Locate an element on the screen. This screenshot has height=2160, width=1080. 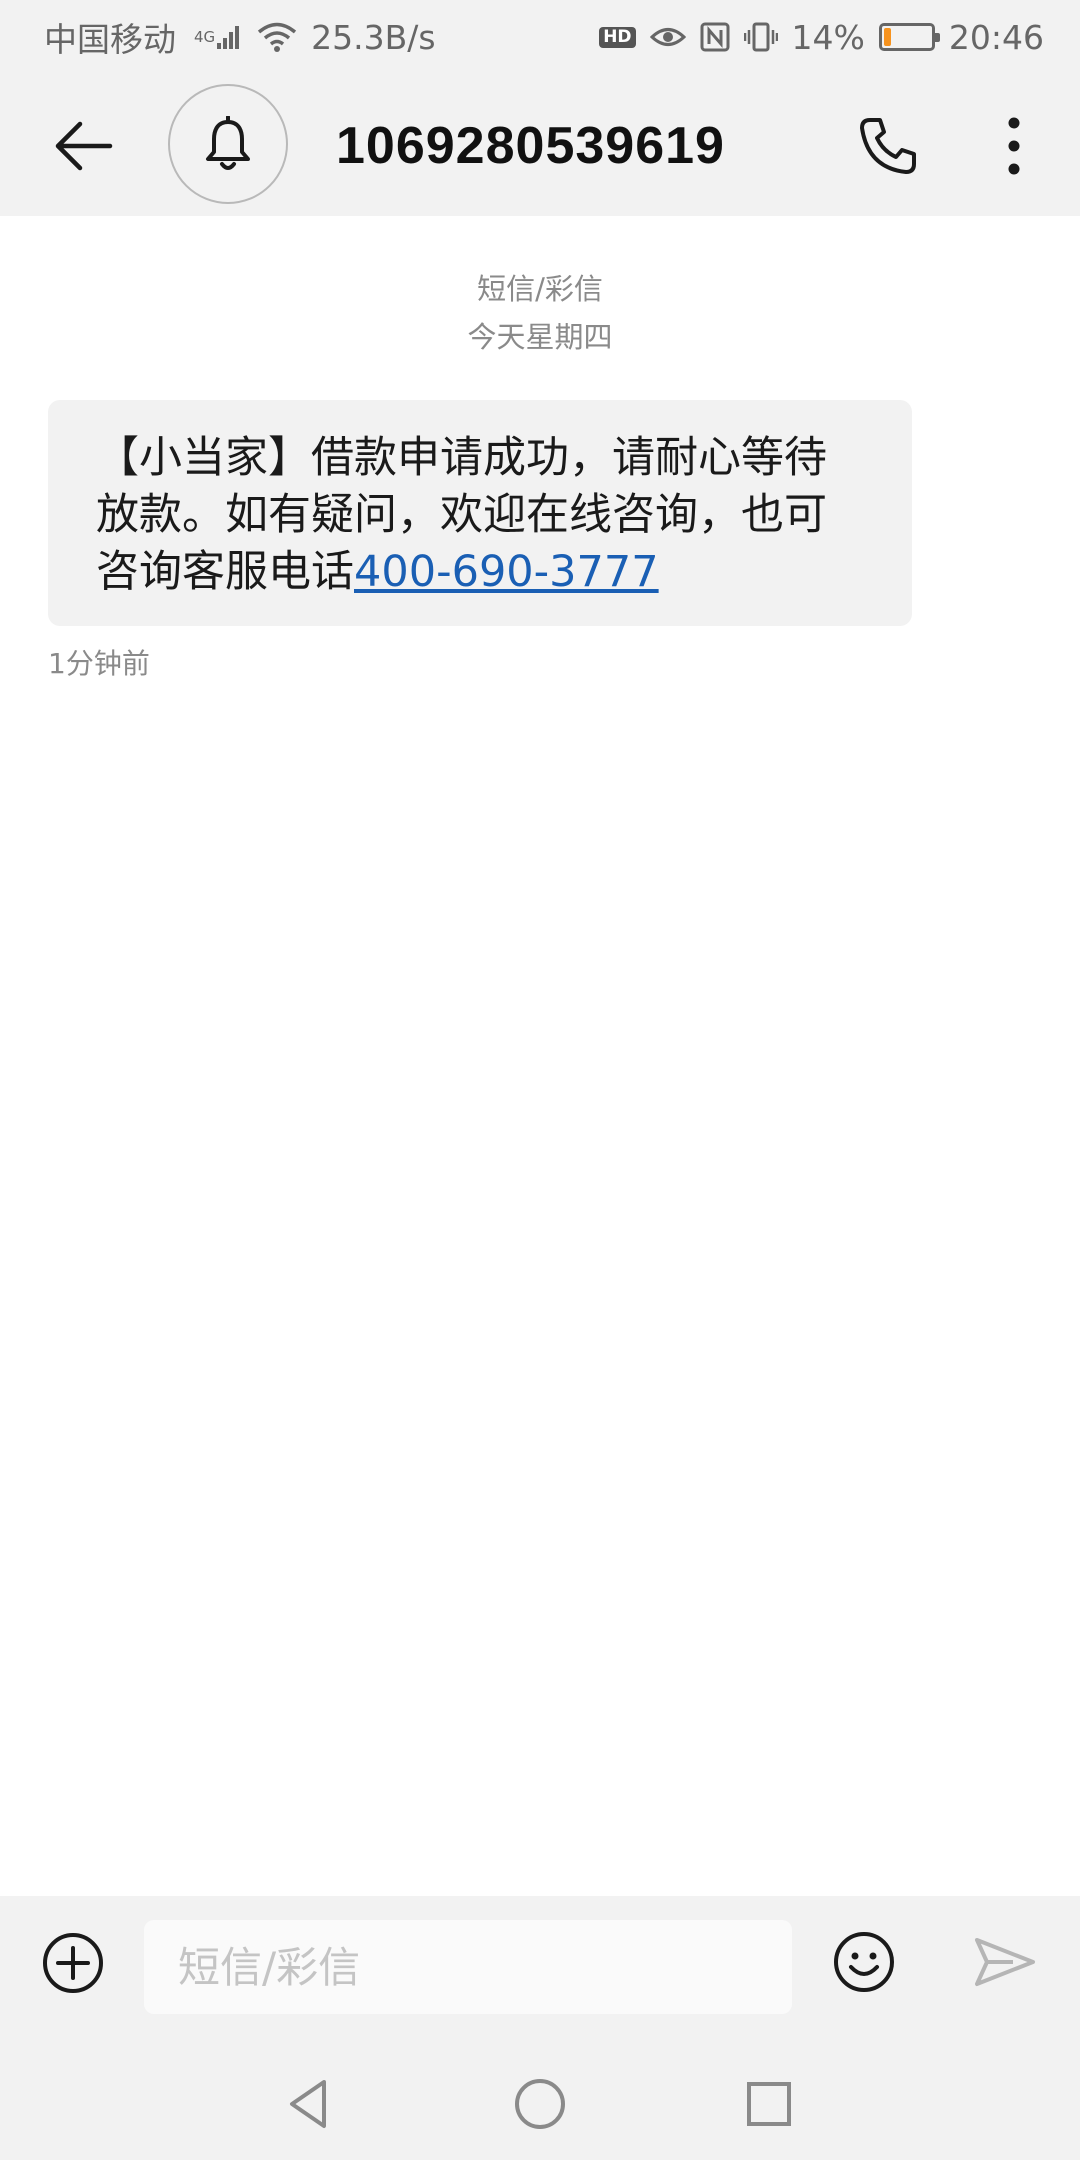
message-input is located at coordinates (468, 1967).